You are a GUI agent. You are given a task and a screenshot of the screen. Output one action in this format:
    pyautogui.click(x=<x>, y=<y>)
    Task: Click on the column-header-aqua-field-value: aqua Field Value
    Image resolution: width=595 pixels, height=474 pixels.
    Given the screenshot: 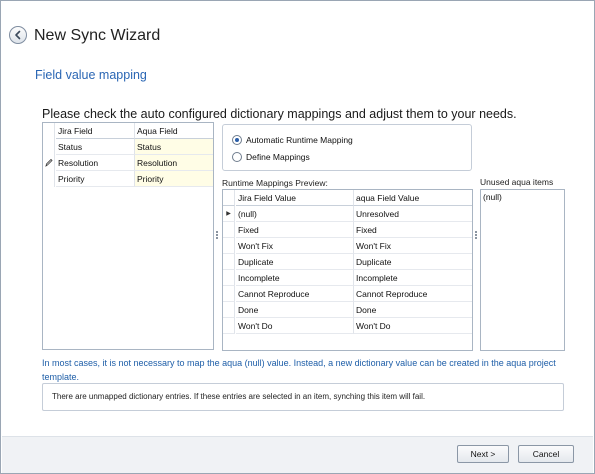 What is the action you would take?
    pyautogui.click(x=413, y=198)
    